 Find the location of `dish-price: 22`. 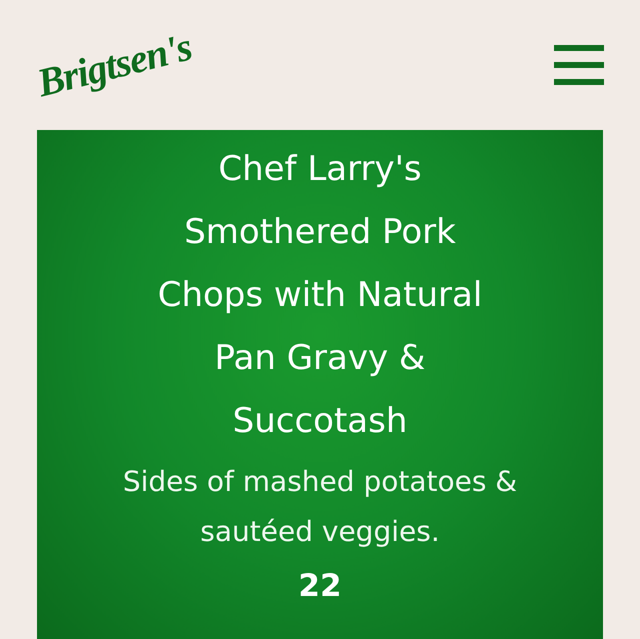

dish-price: 22 is located at coordinates (320, 586).